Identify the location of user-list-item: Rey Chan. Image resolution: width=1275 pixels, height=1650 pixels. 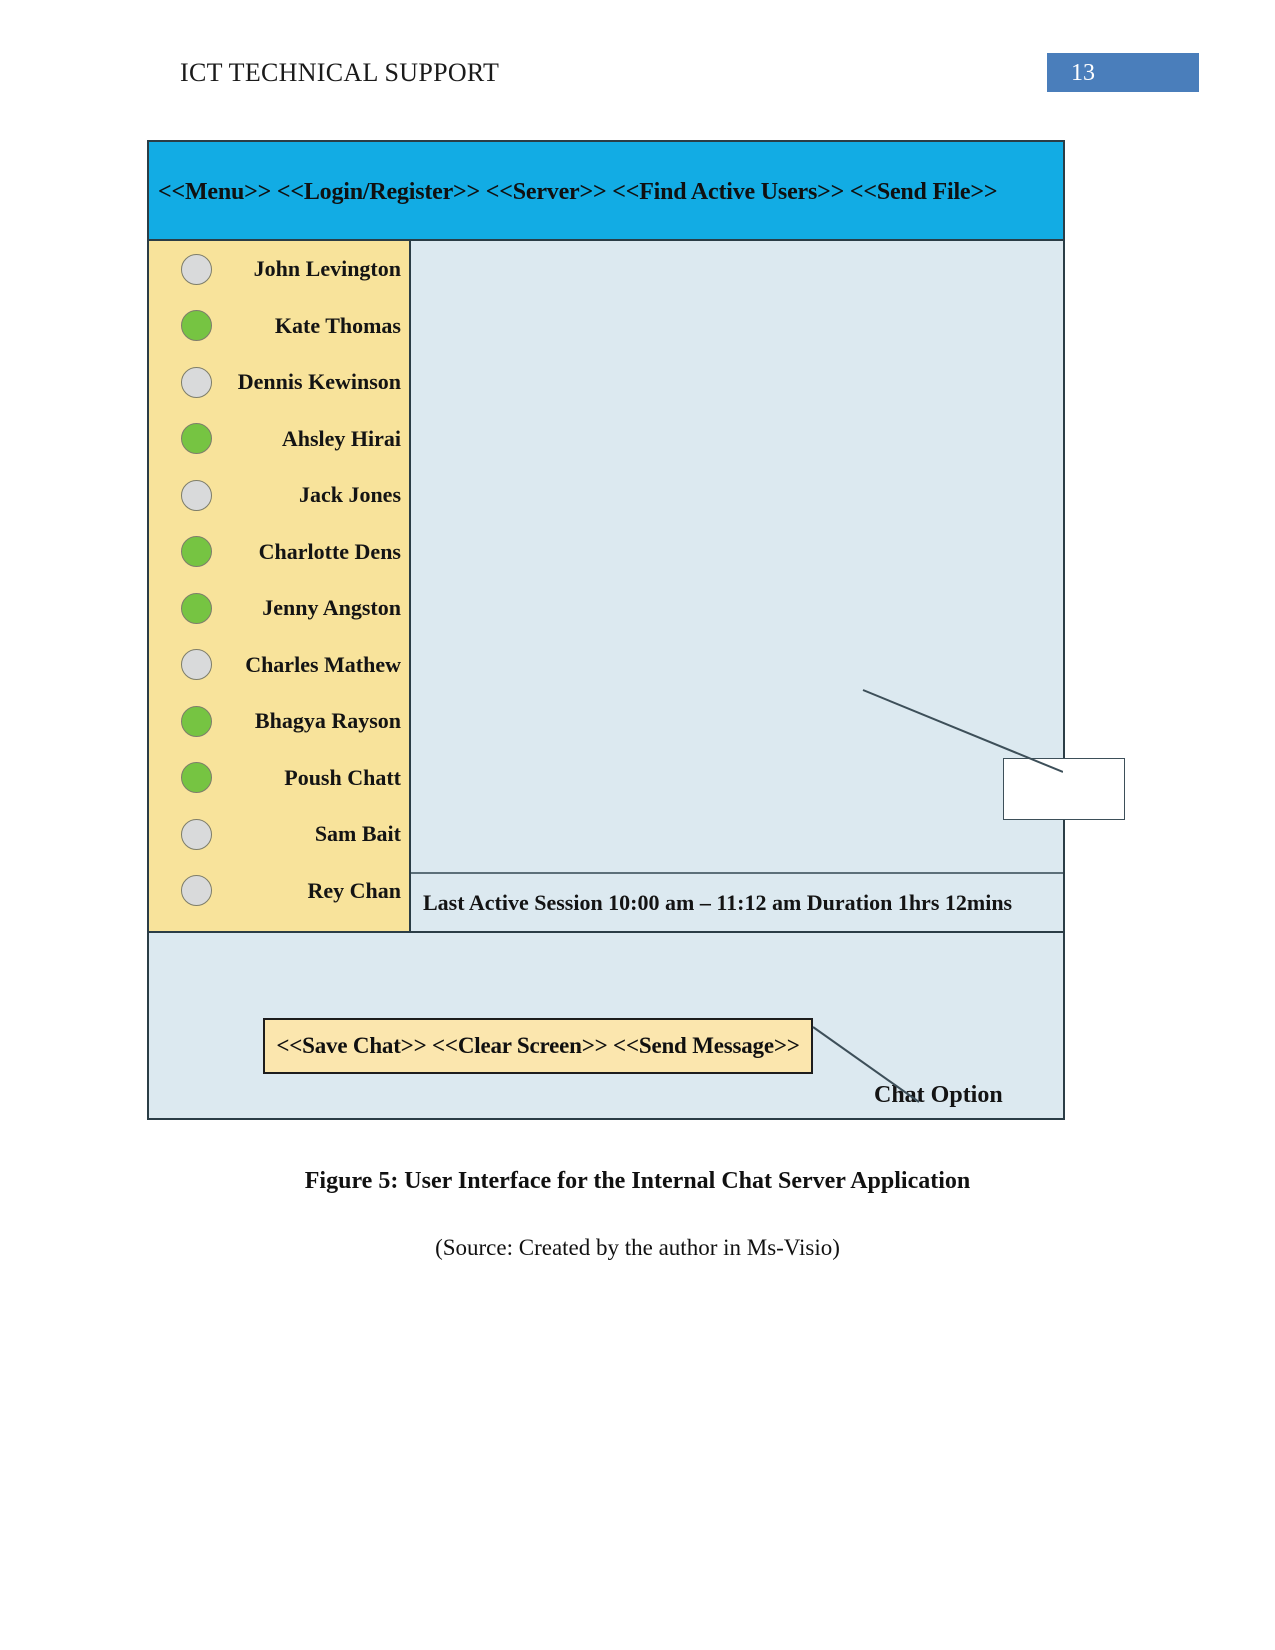
(279, 891).